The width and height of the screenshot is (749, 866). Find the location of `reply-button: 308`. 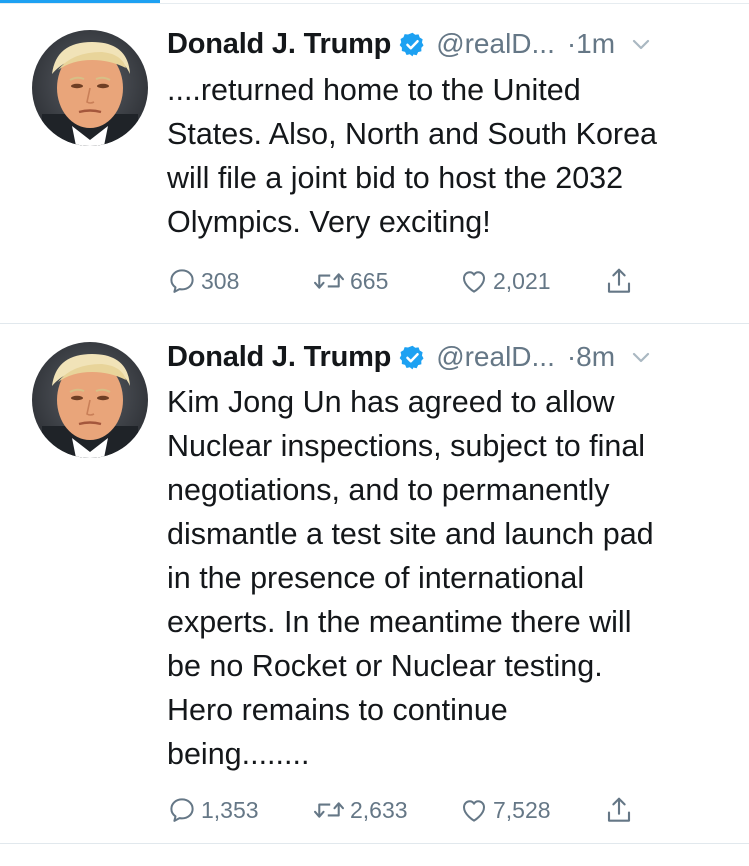

reply-button: 308 is located at coordinates (239, 281).